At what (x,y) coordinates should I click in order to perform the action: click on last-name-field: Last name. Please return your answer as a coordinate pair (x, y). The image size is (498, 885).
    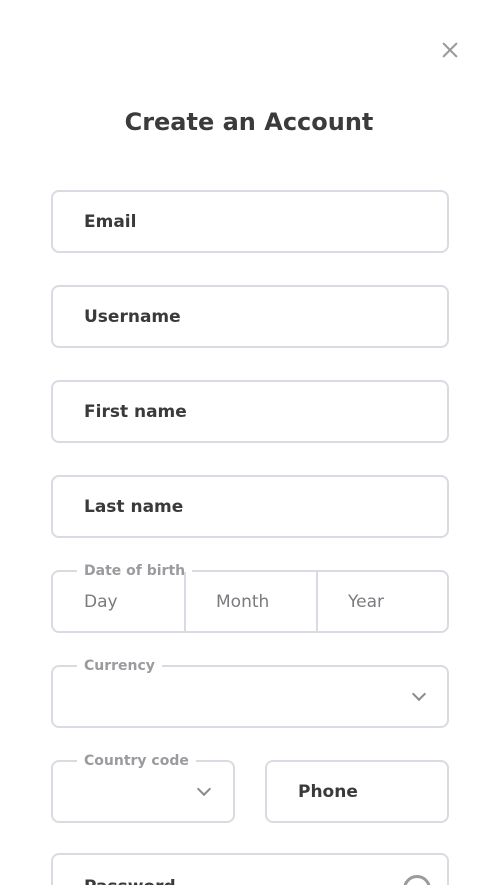
    Looking at the image, I should click on (250, 506).